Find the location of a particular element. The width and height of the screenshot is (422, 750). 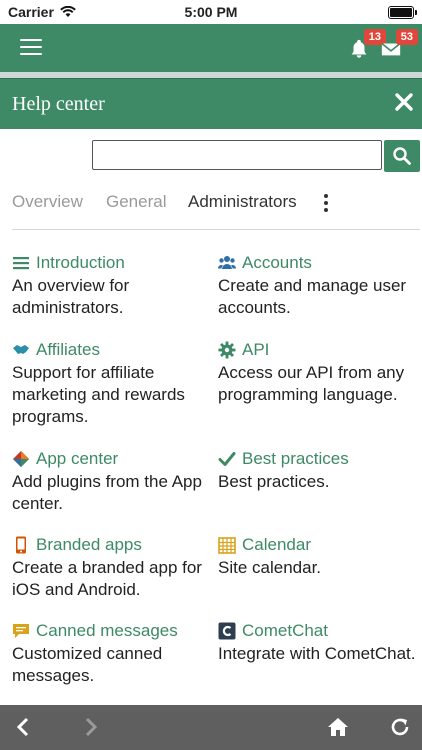

messages-badge: 53 is located at coordinates (406, 37).